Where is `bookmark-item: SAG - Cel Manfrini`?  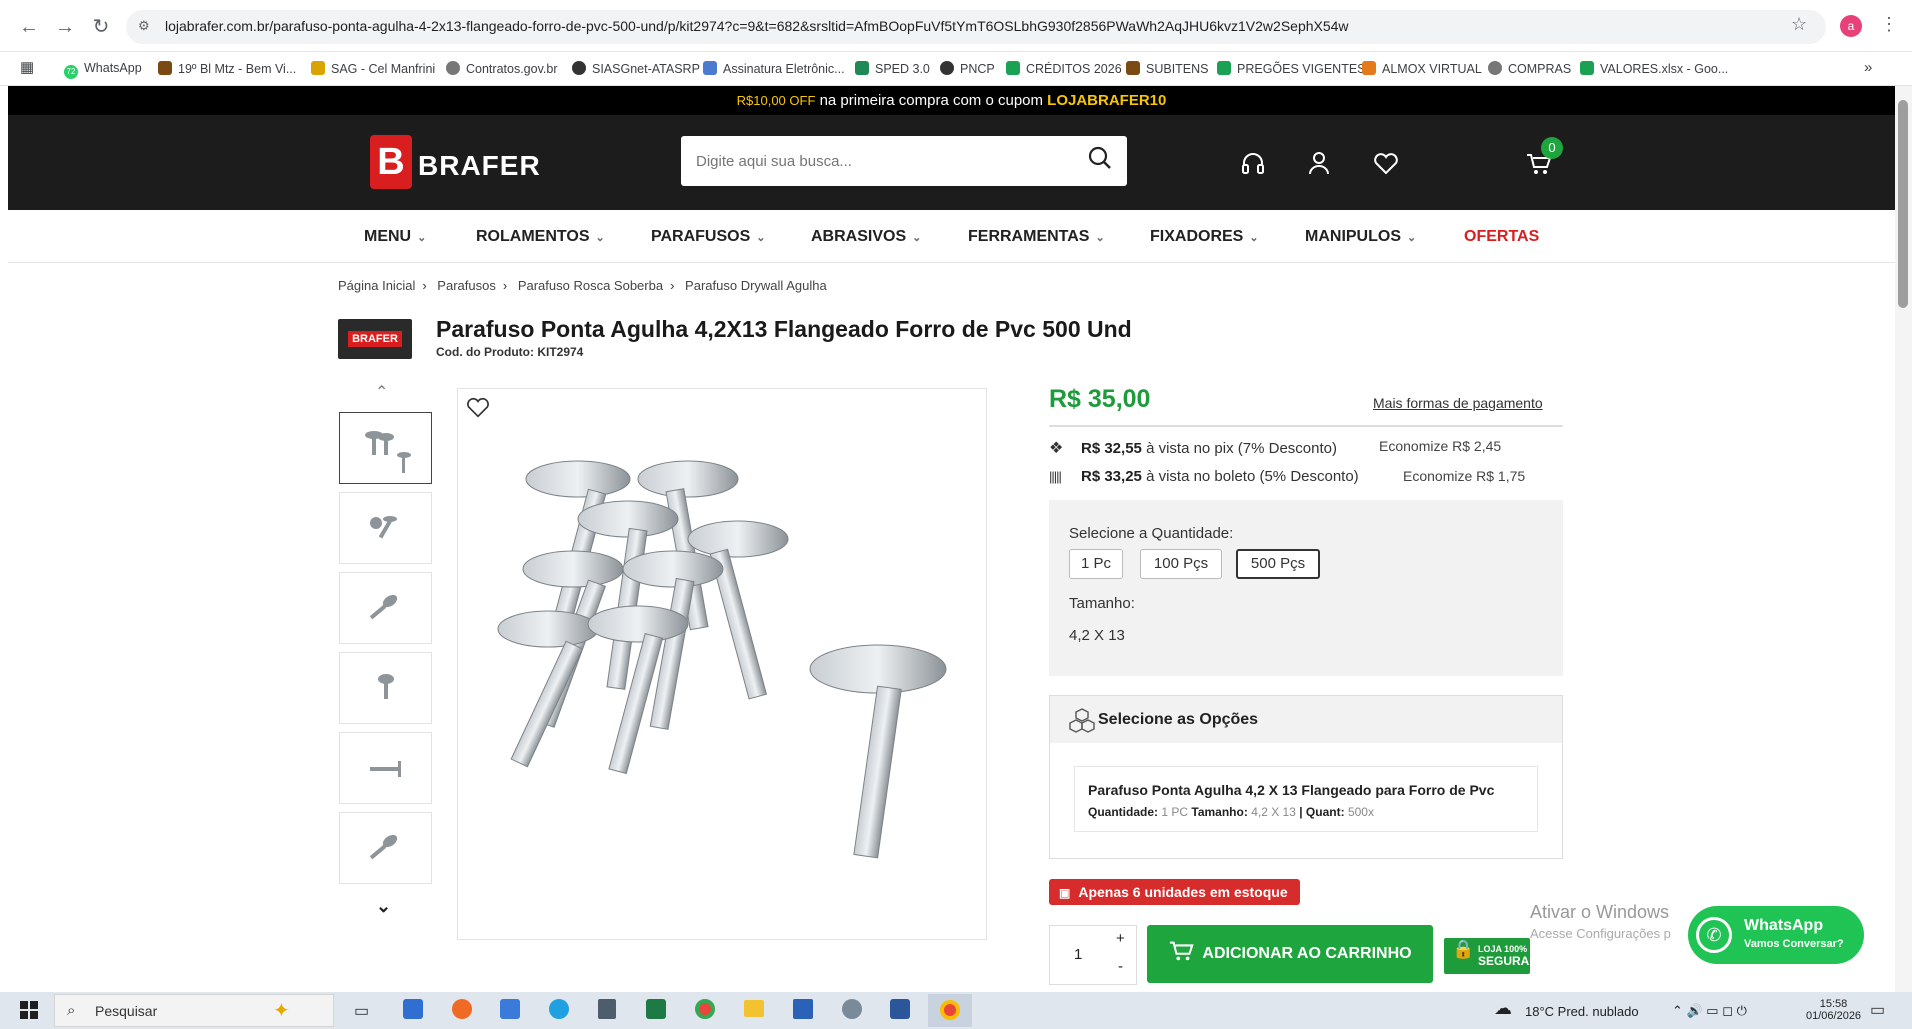
bookmark-item: SAG - Cel Manfrini is located at coordinates (373, 68).